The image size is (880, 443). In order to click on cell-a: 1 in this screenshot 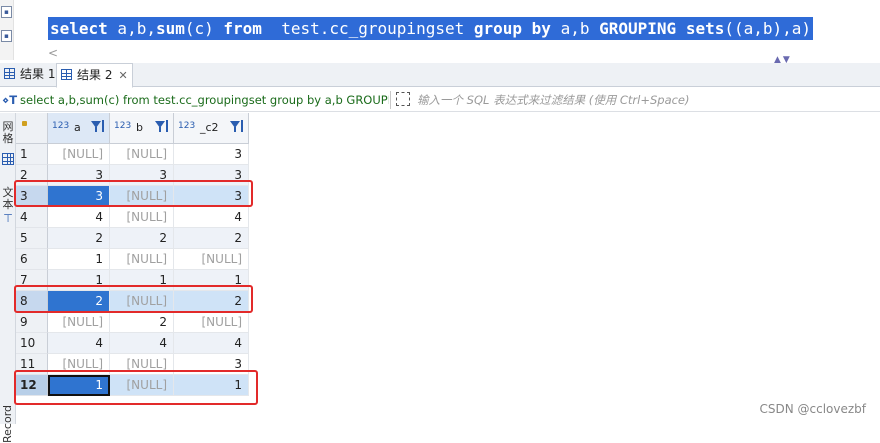, I will do `click(79, 259)`.